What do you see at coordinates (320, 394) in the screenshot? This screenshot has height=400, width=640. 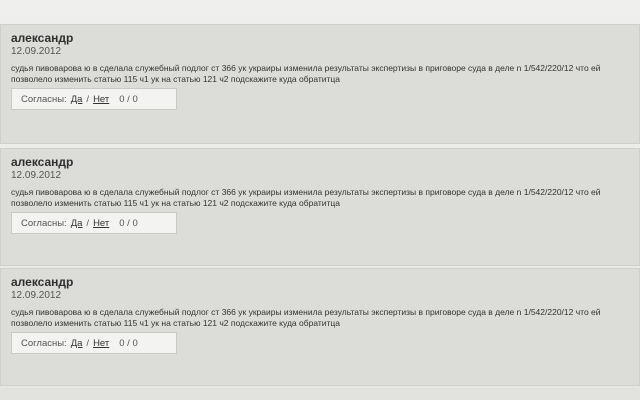 I see `next-comment-edge` at bounding box center [320, 394].